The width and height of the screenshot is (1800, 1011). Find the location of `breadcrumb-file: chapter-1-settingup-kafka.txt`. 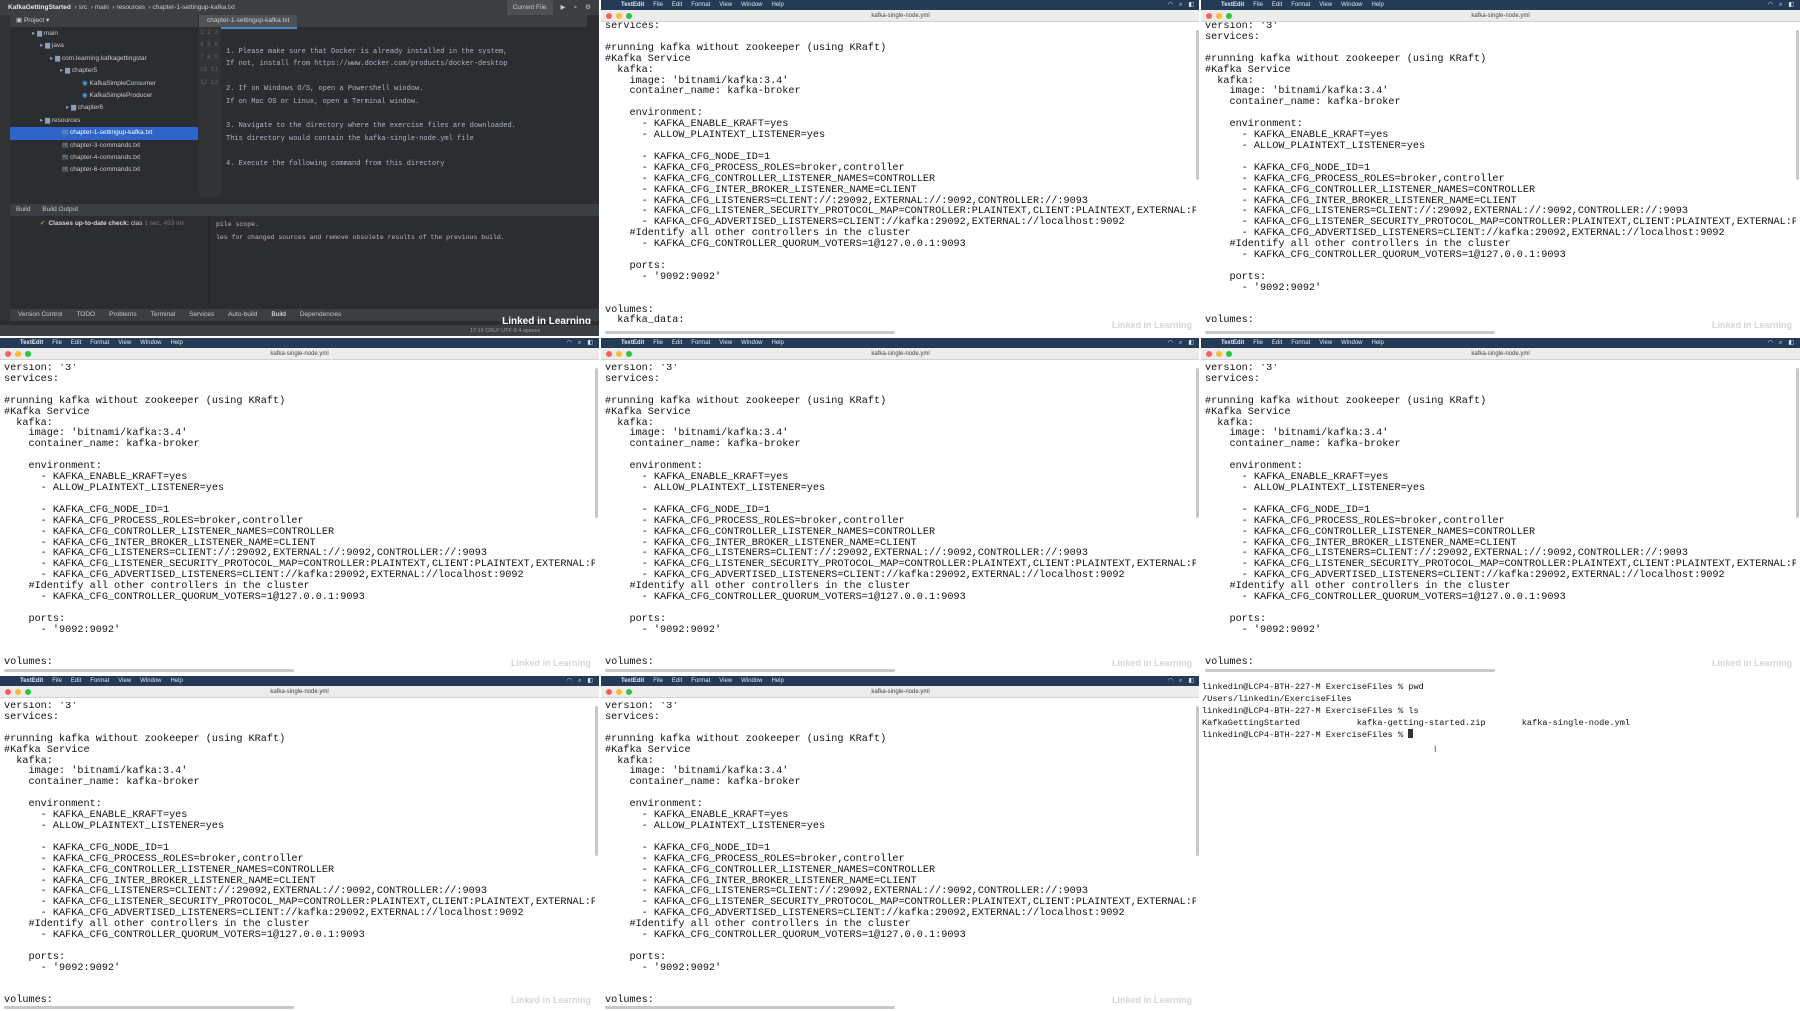

breadcrumb-file: chapter-1-settingup-kafka.txt is located at coordinates (194, 7).